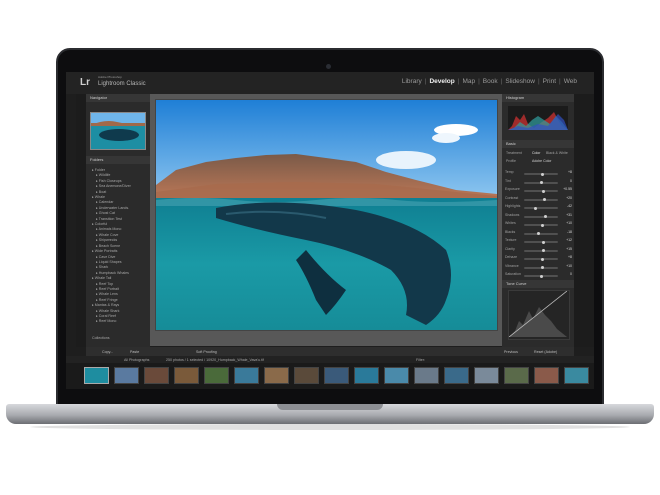 This screenshot has height=495, width=660. Describe the element at coordinates (328, 66) in the screenshot. I see `camera-dot` at that location.